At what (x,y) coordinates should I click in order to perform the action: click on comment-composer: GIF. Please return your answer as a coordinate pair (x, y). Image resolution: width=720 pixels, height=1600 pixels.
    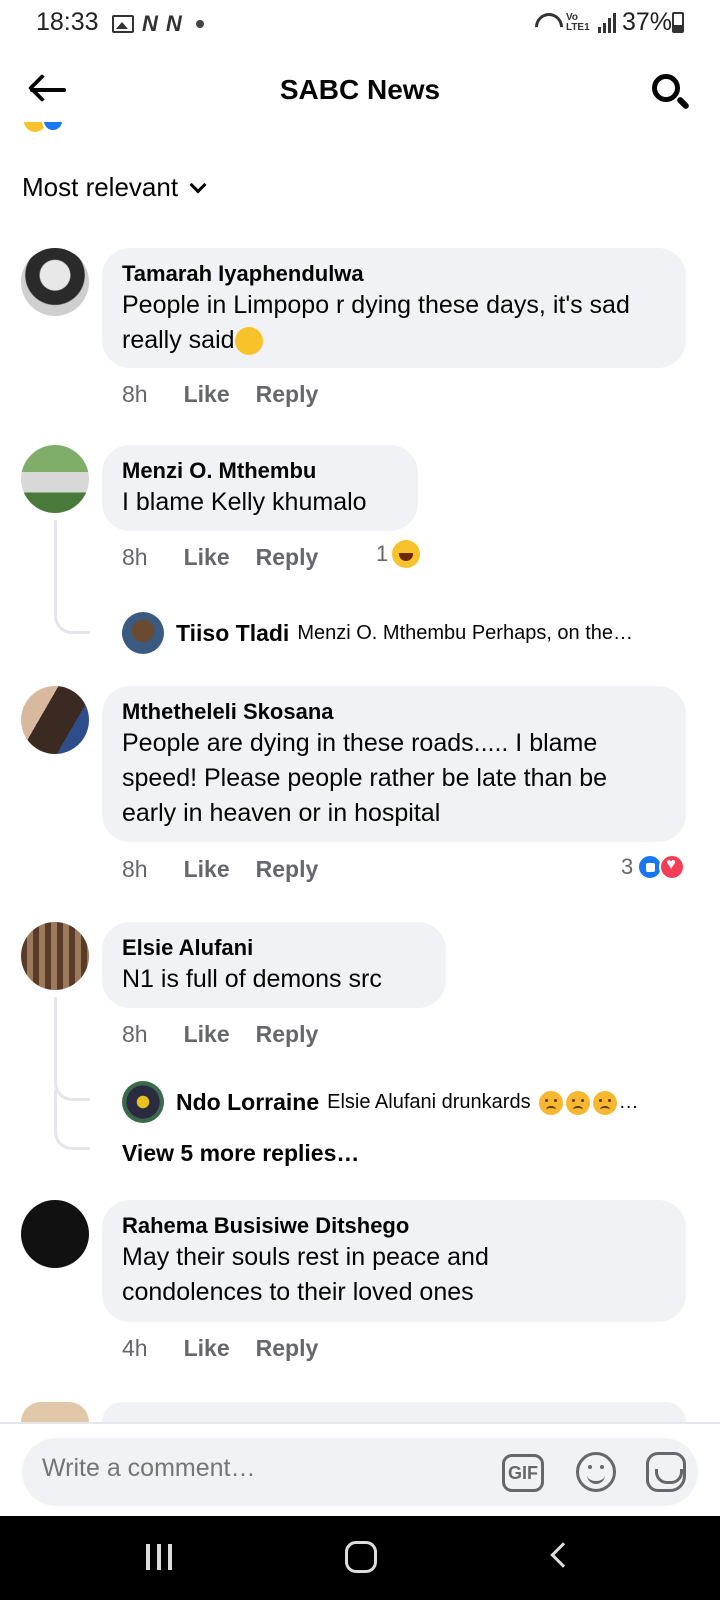
    Looking at the image, I should click on (360, 1472).